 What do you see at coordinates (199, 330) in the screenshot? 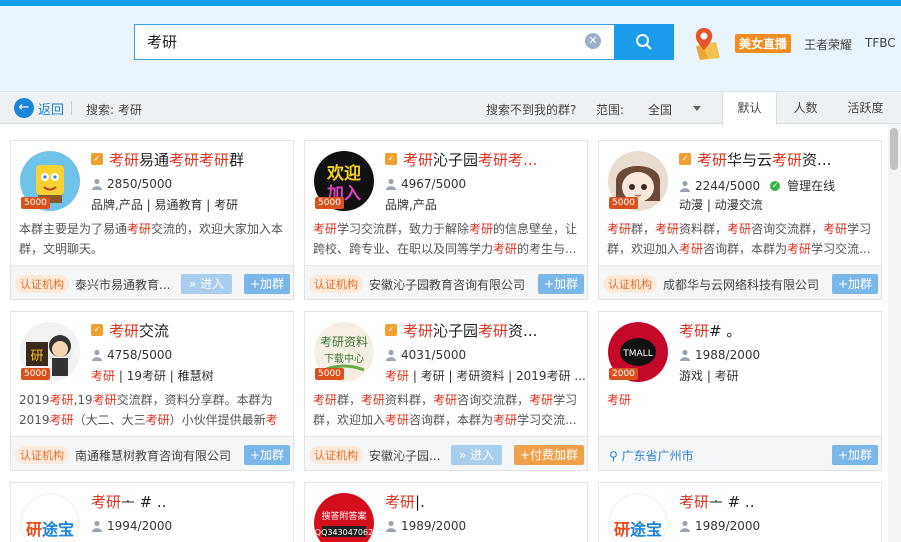
I see `group-name: 考研交流` at bounding box center [199, 330].